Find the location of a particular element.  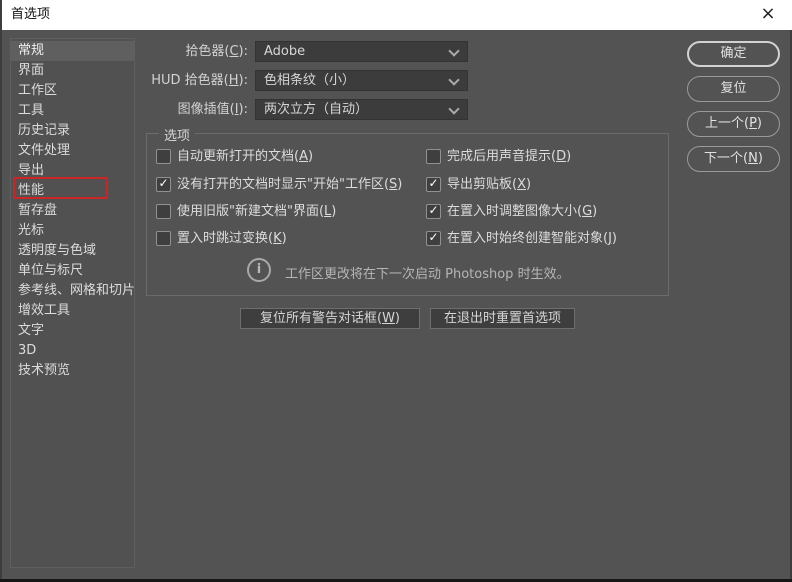

checkbox-label: 在置入时始终创建智能对象(J) is located at coordinates (532, 238).